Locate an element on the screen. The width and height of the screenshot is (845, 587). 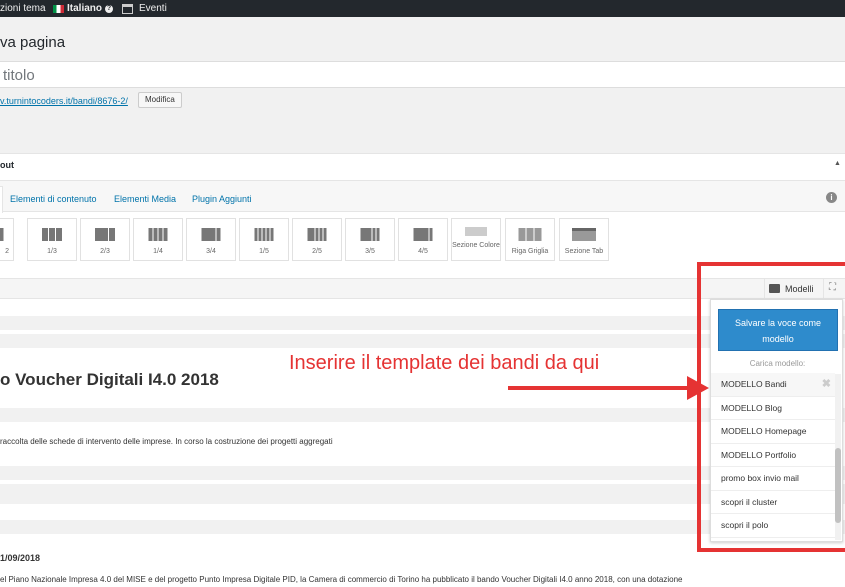
template-item-label: promo box invio mail is located at coordinates (760, 478).